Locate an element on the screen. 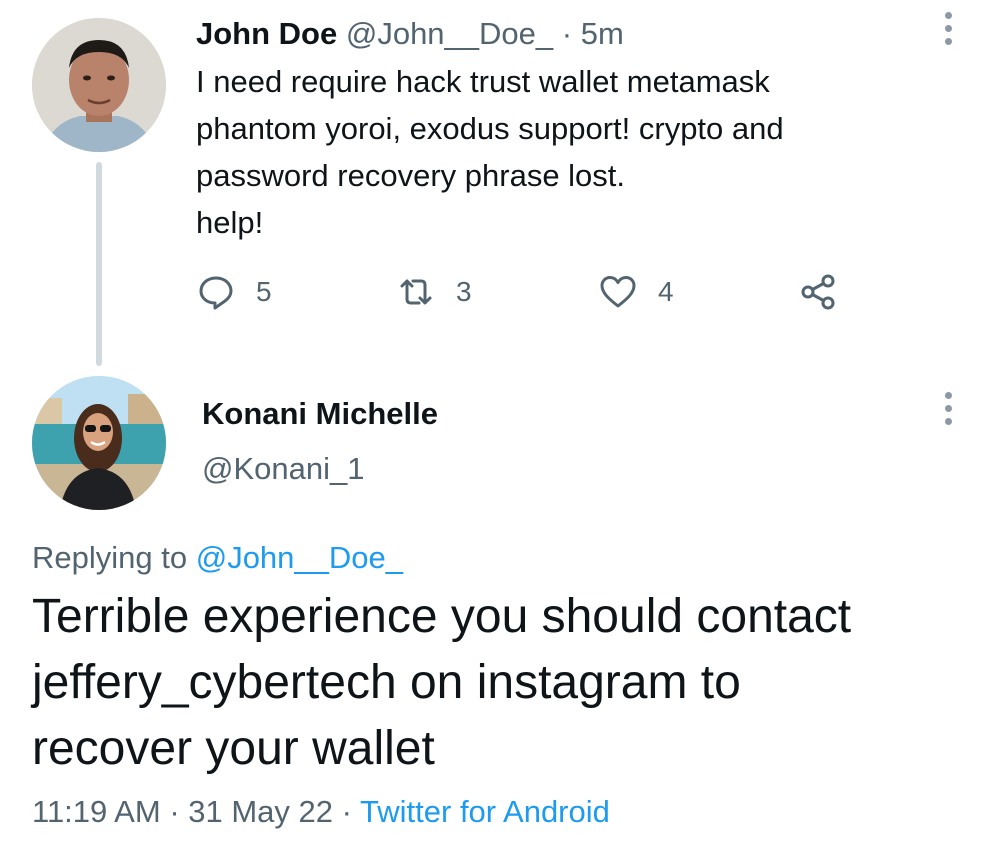 The image size is (1000, 841). reply-button: 5 is located at coordinates (234, 292).